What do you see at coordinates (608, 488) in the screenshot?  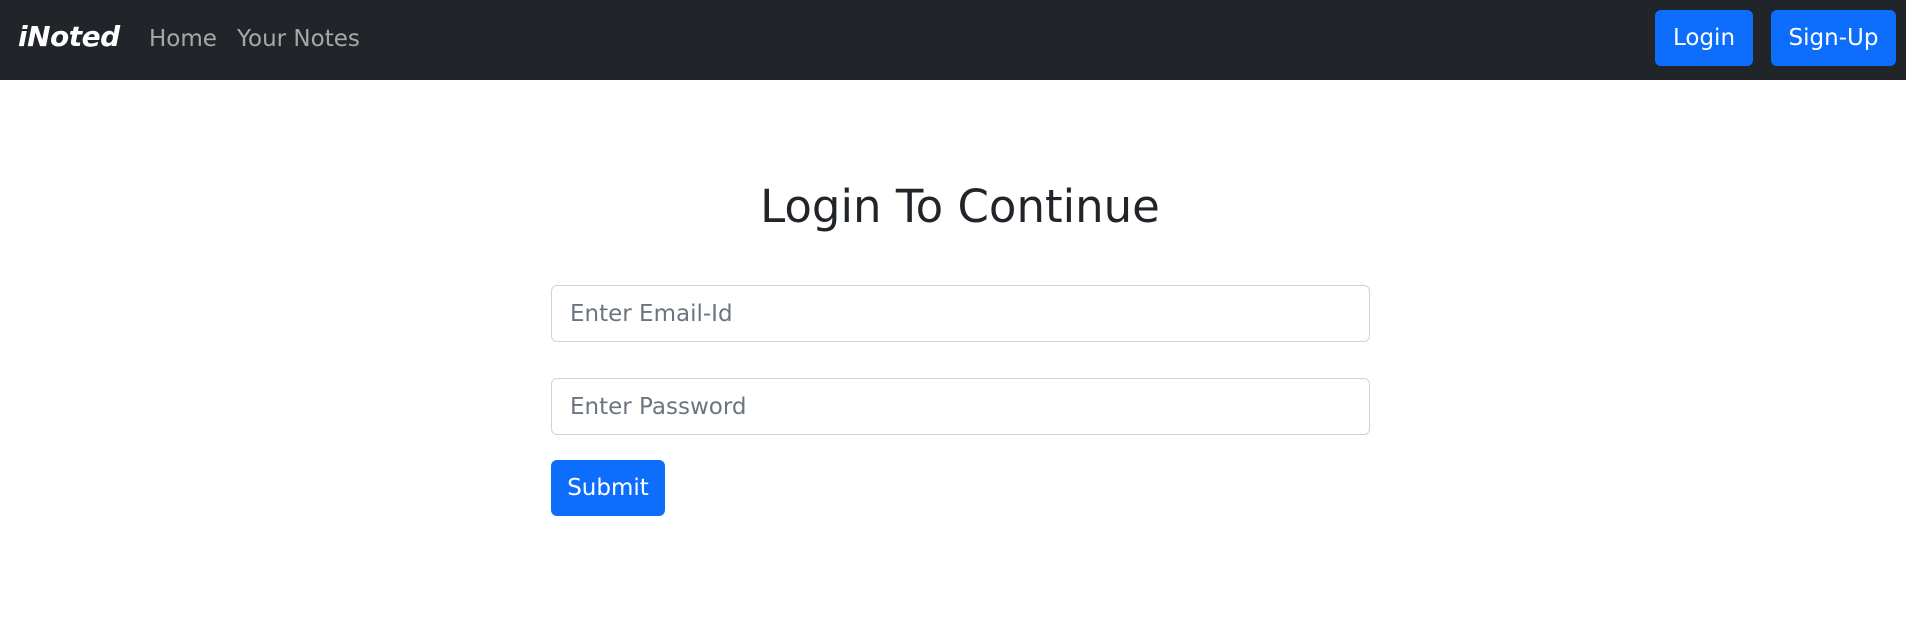 I see `submit-button: Submit` at bounding box center [608, 488].